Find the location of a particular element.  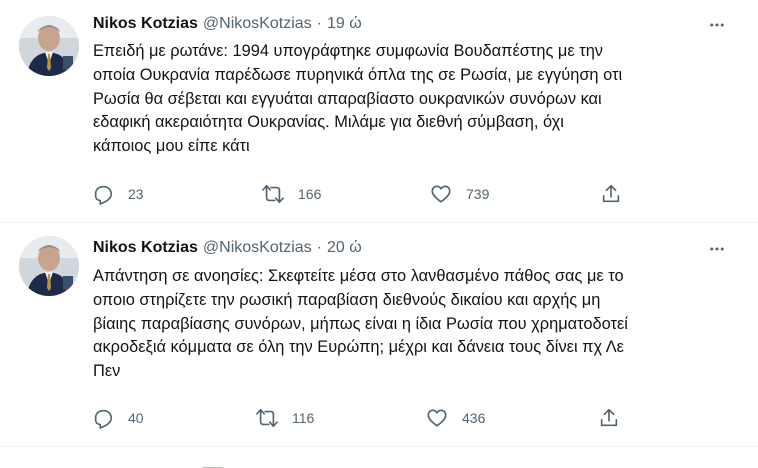

tweet-text-line: κάποιος μου είπε κάτι is located at coordinates (171, 146).